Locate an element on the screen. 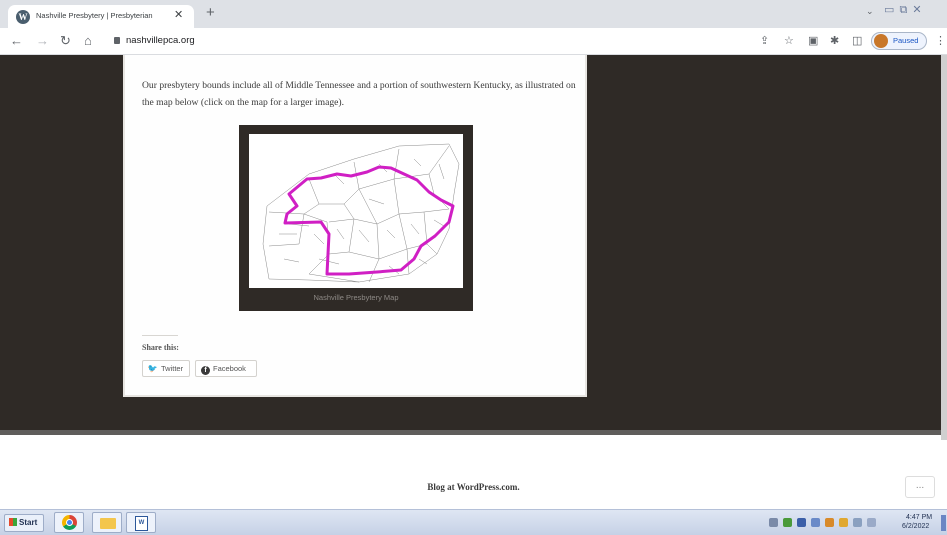 Image resolution: width=947 pixels, height=535 pixels. taskbar-explorer-app is located at coordinates (107, 522).